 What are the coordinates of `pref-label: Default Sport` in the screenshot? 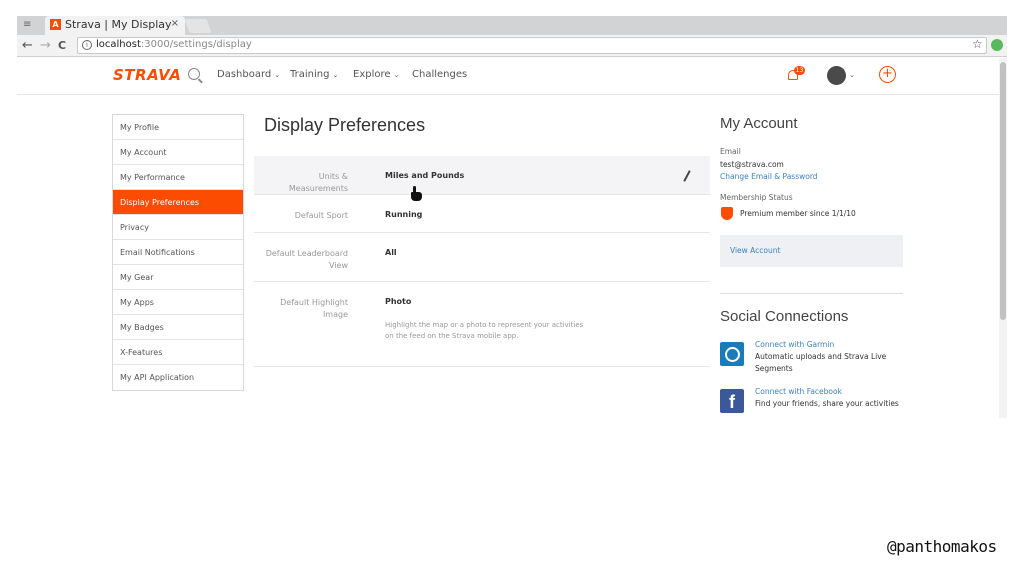 It's located at (321, 215).